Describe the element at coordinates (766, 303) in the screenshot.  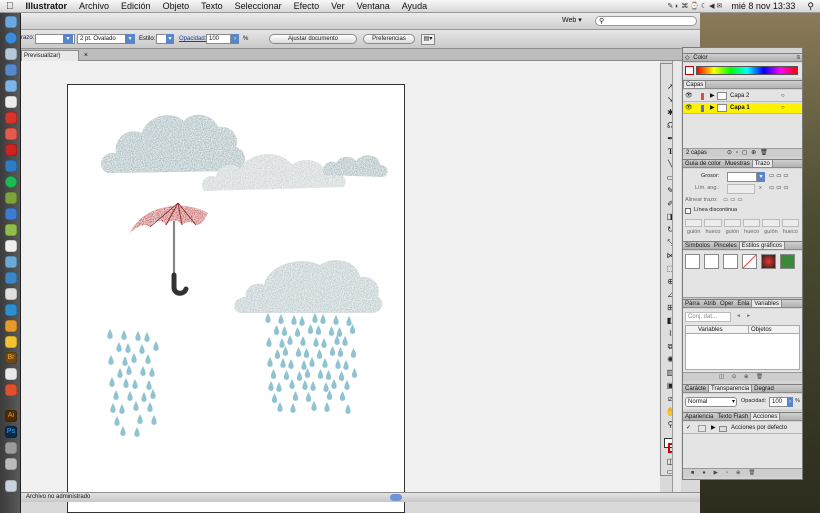
I see `tab-variables: Variables` at that location.